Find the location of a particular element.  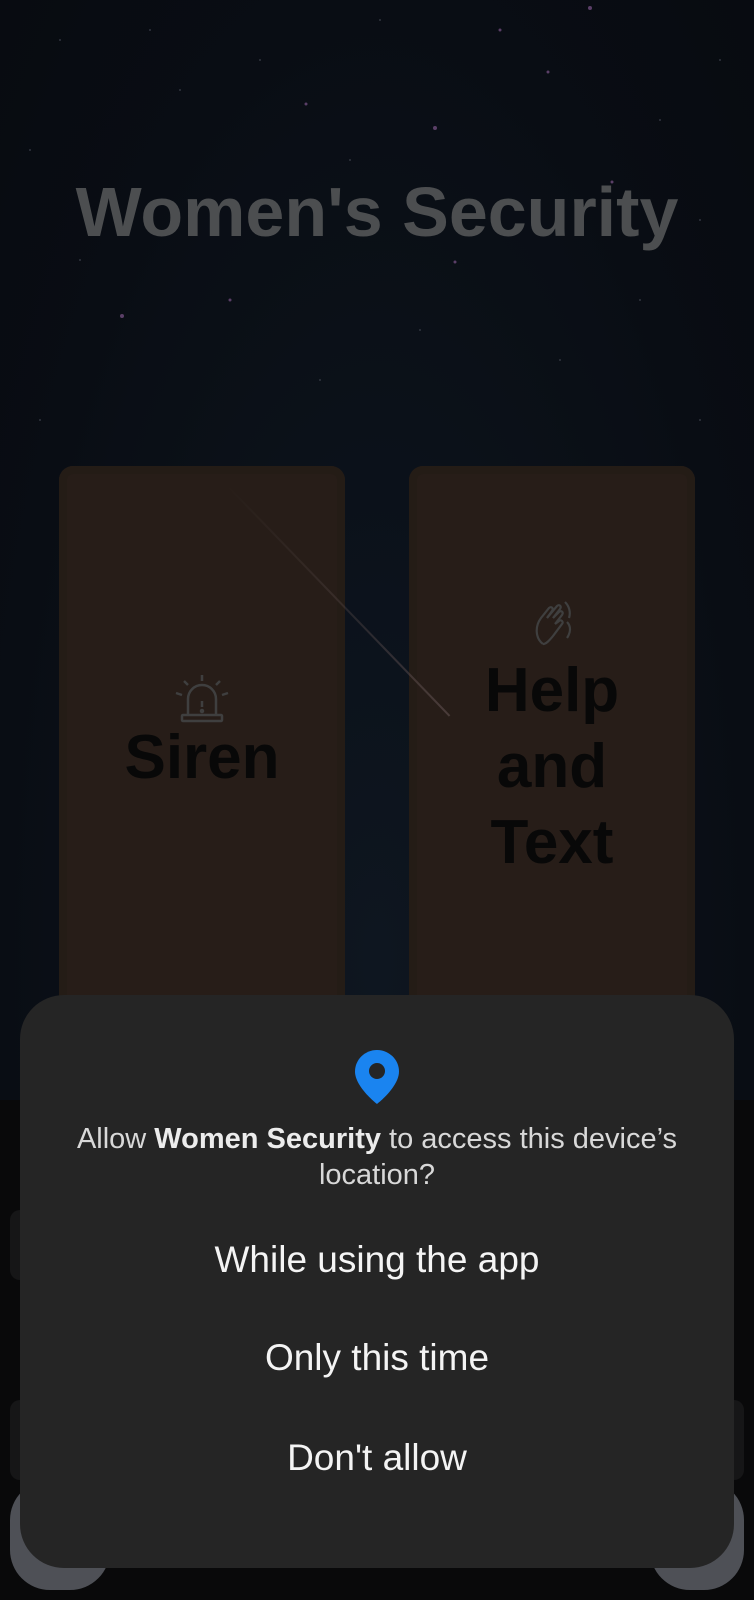

while-using-app-button: While using the app is located at coordinates (377, 1260).